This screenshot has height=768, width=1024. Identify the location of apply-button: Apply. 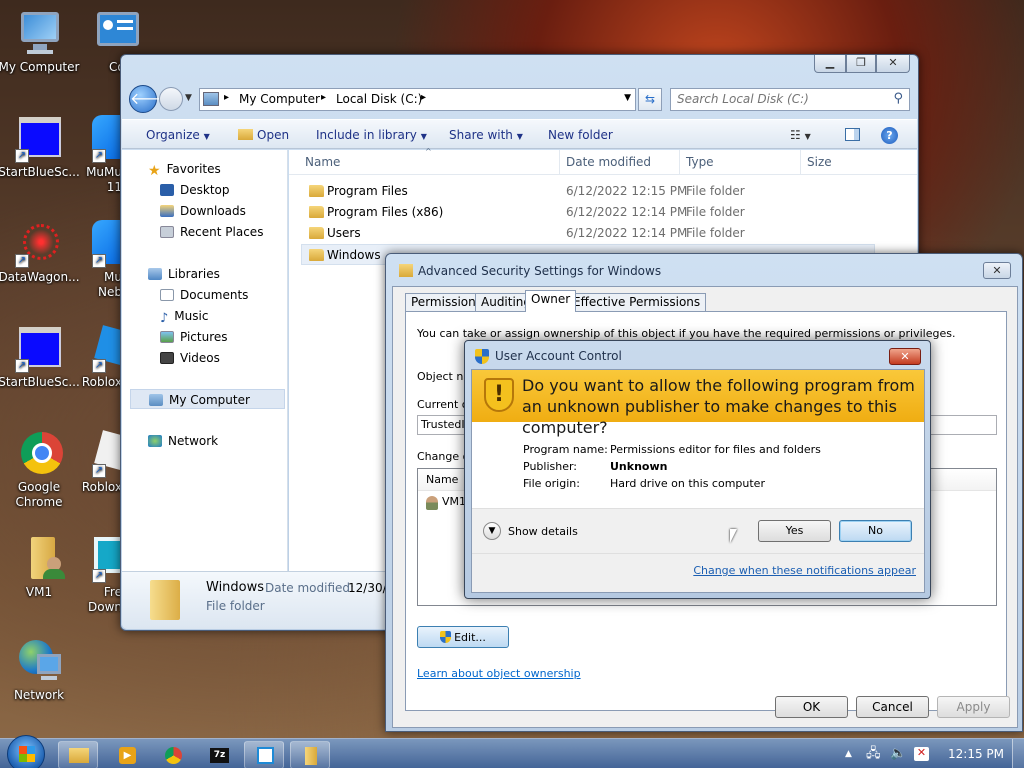
(973, 707).